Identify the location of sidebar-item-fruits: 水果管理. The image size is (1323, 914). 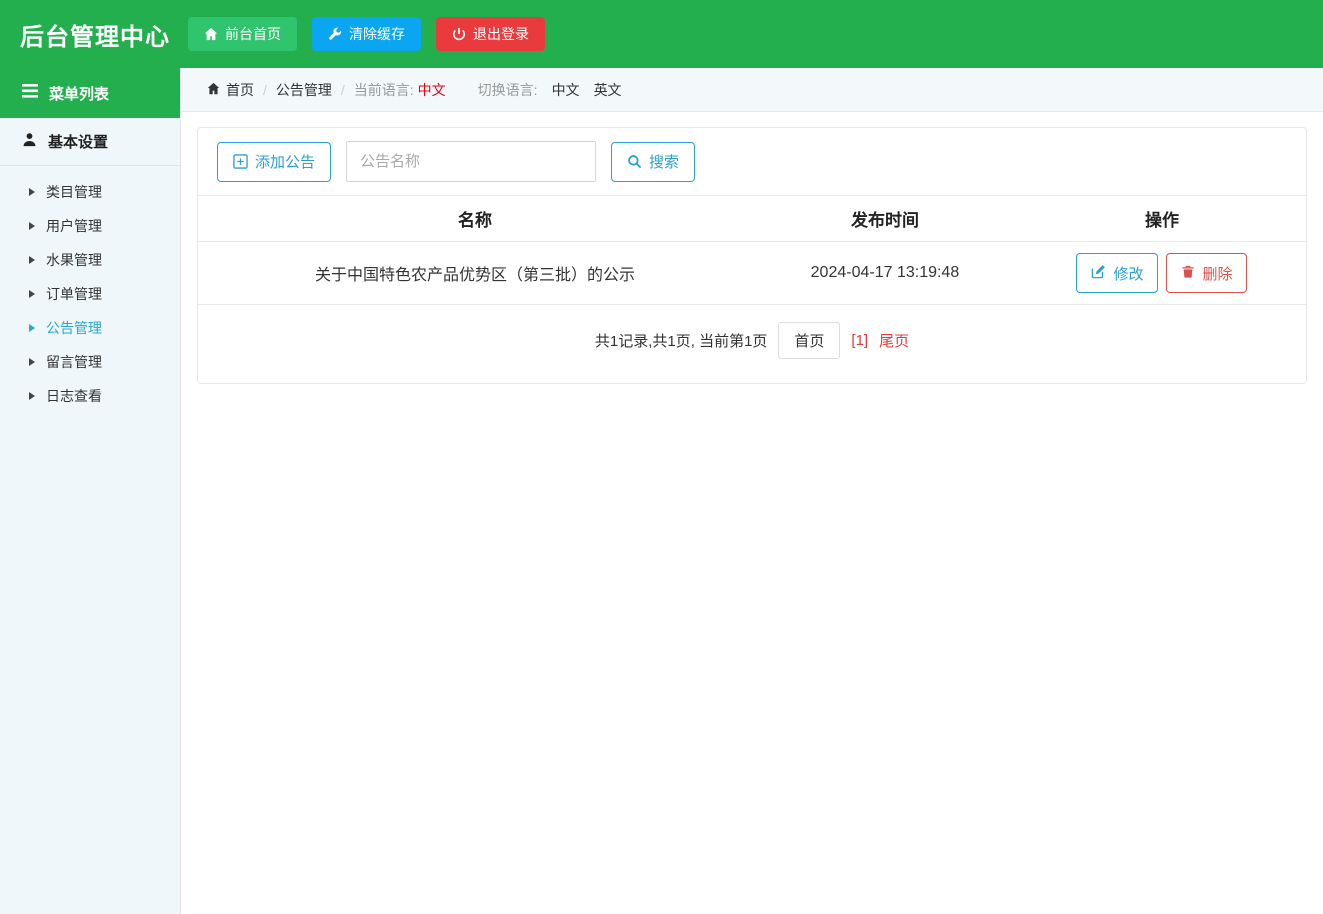
(90, 260).